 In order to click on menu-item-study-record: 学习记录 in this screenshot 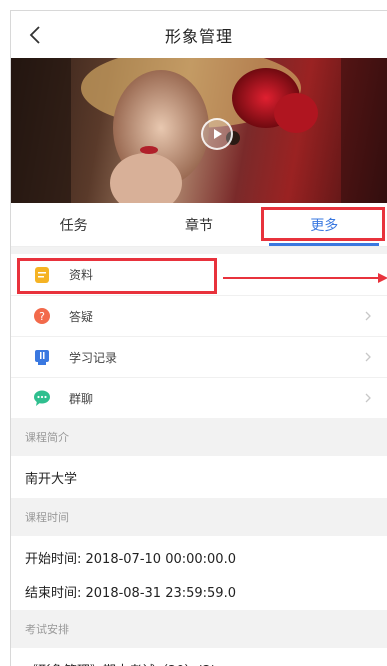, I will do `click(199, 356)`.